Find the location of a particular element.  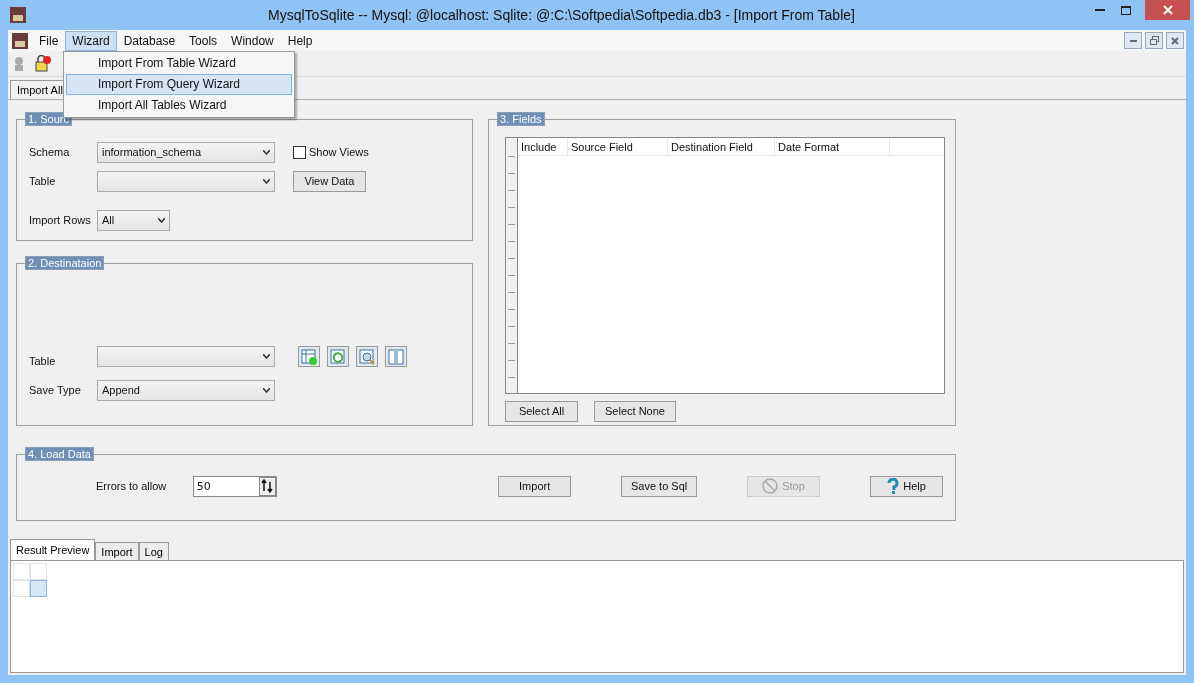

view-data-button: View Data is located at coordinates (329, 181).